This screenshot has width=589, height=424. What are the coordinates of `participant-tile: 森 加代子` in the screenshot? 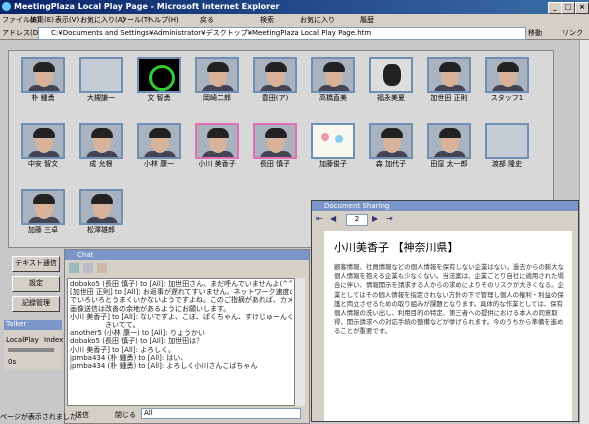 It's located at (391, 146).